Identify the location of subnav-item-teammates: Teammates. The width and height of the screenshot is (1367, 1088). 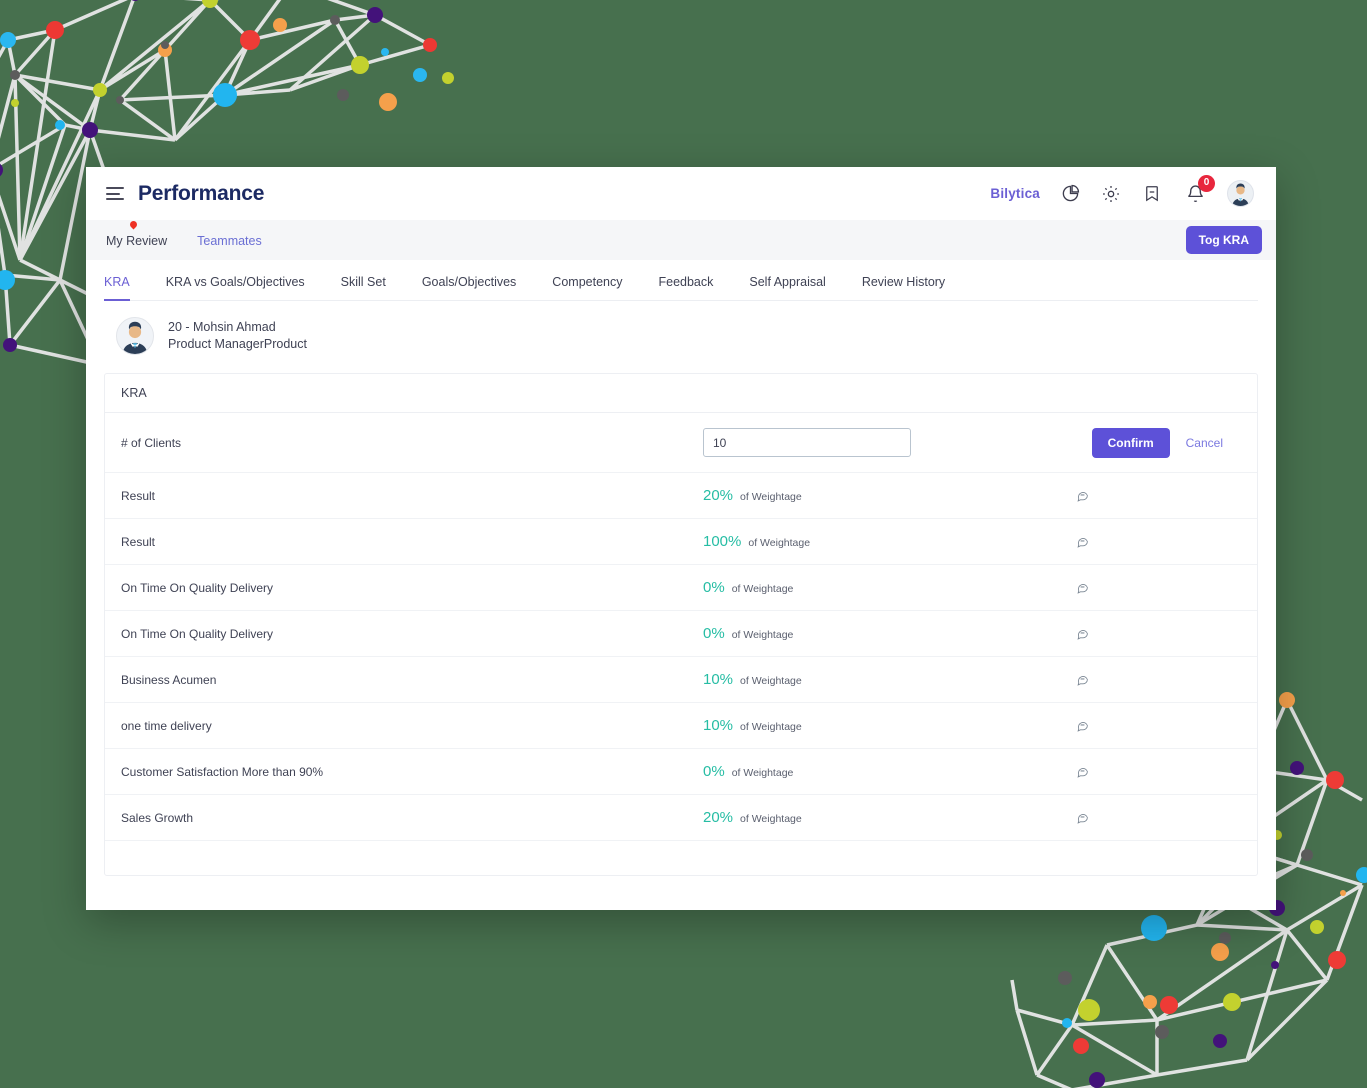
(229, 240).